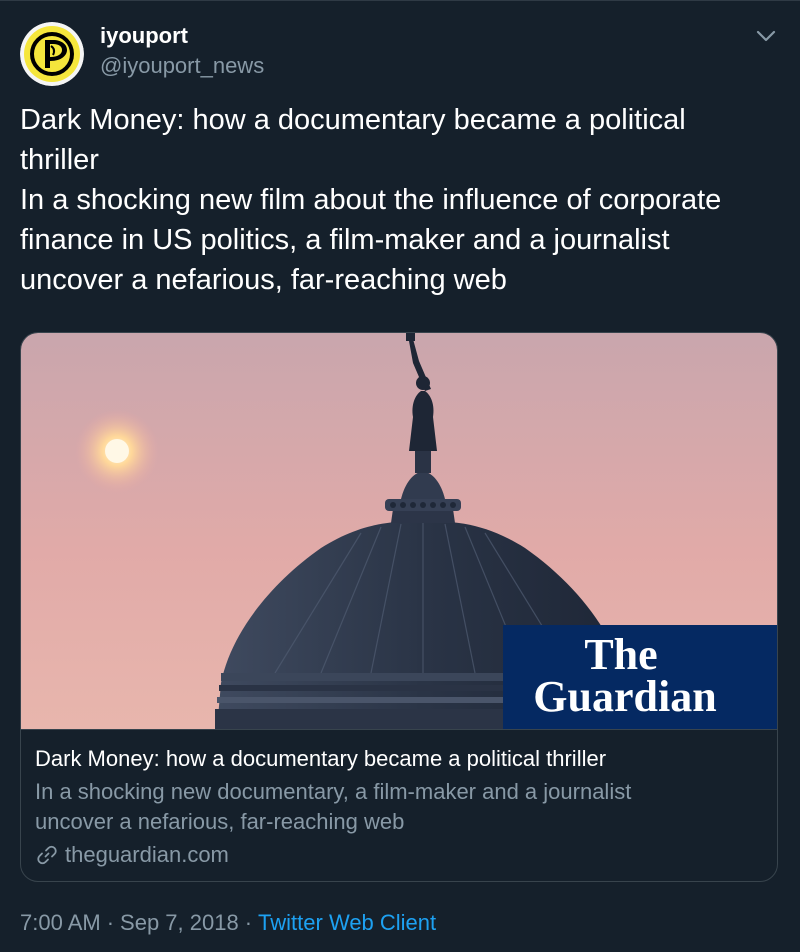 The height and width of the screenshot is (952, 800). I want to click on top-divider, so click(400, 0).